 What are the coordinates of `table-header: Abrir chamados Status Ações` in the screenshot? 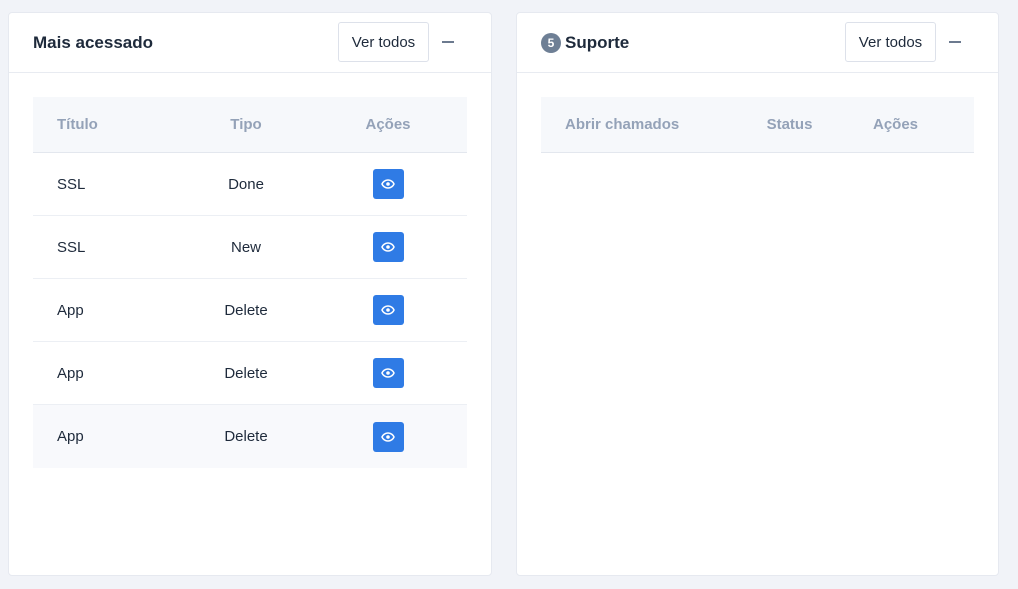 It's located at (757, 125).